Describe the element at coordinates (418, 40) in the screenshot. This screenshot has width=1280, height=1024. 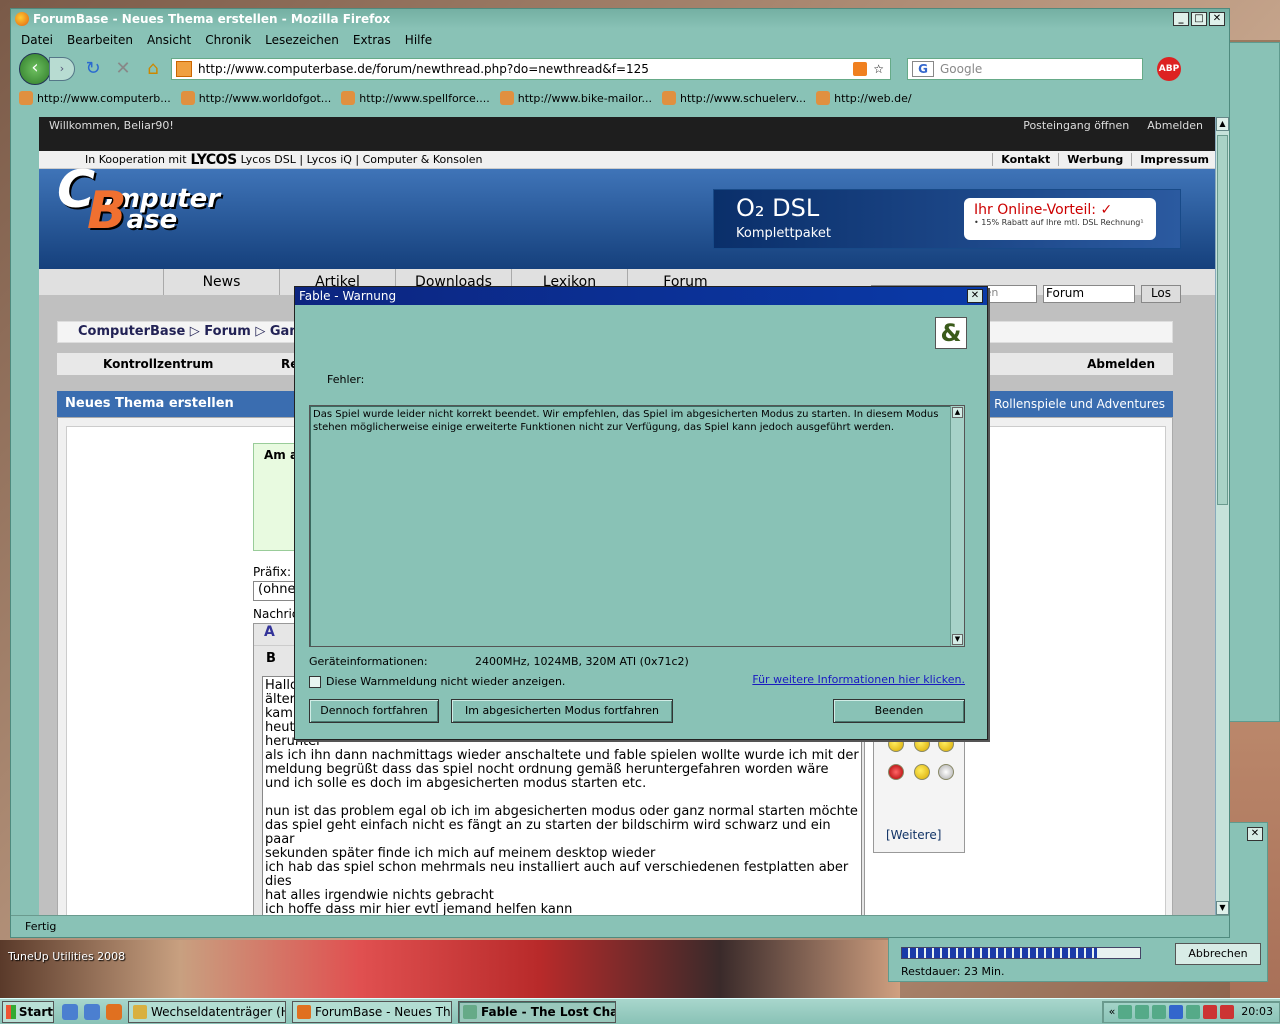
I see `menu-hilfe: Hilfe` at that location.